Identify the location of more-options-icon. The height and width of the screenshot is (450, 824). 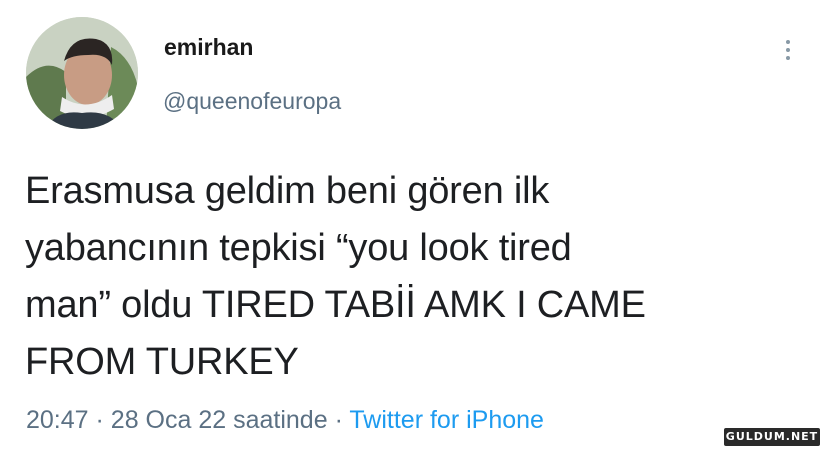
(788, 51).